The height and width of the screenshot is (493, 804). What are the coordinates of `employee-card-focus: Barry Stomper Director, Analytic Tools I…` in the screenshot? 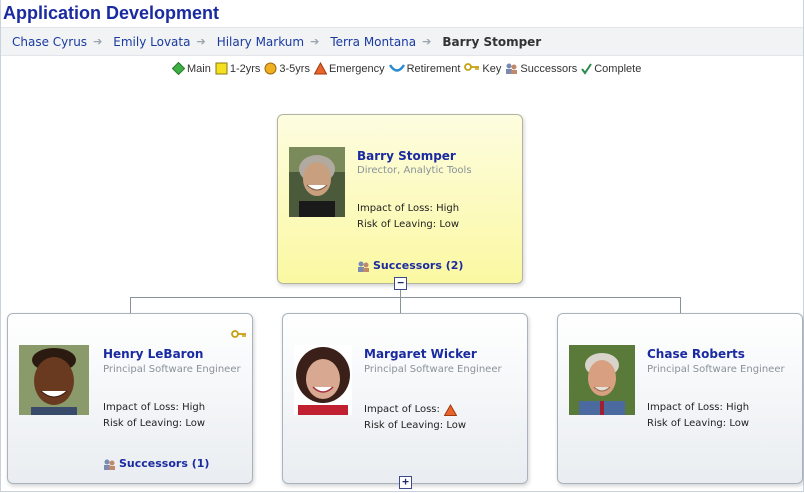 It's located at (400, 199).